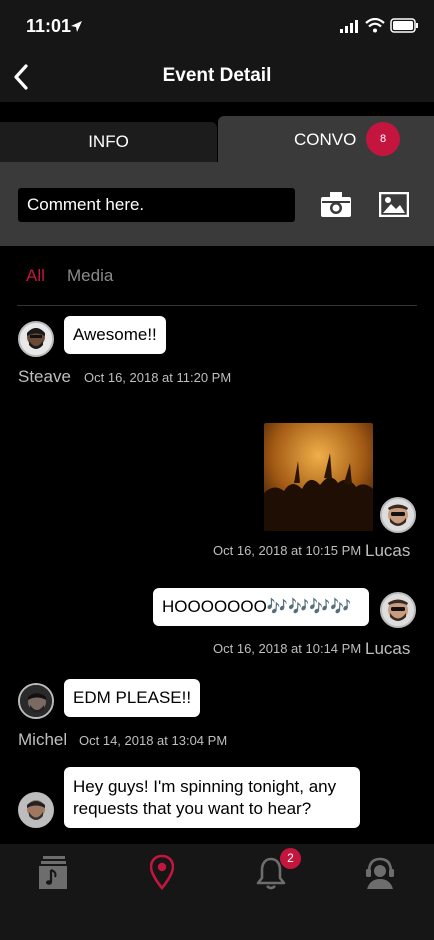 This screenshot has width=434, height=940. I want to click on signal-icon, so click(349, 26).